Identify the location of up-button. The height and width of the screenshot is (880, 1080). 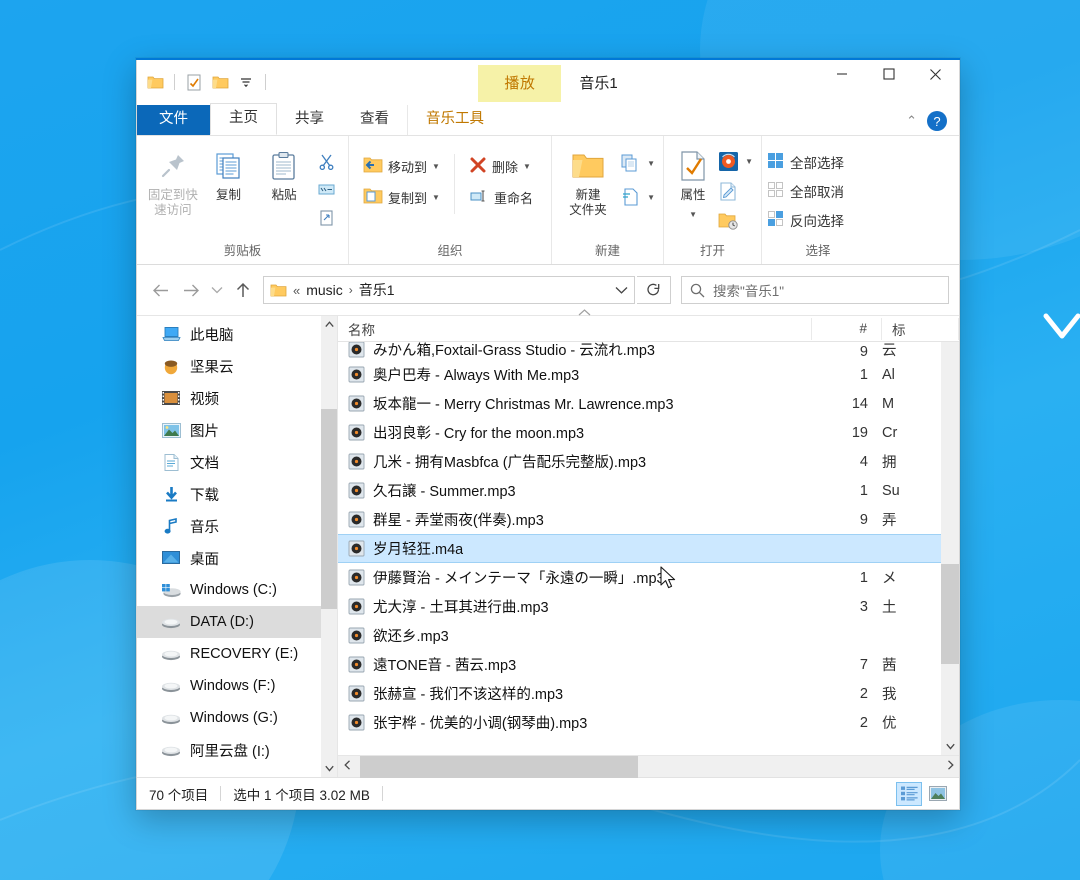
(243, 290).